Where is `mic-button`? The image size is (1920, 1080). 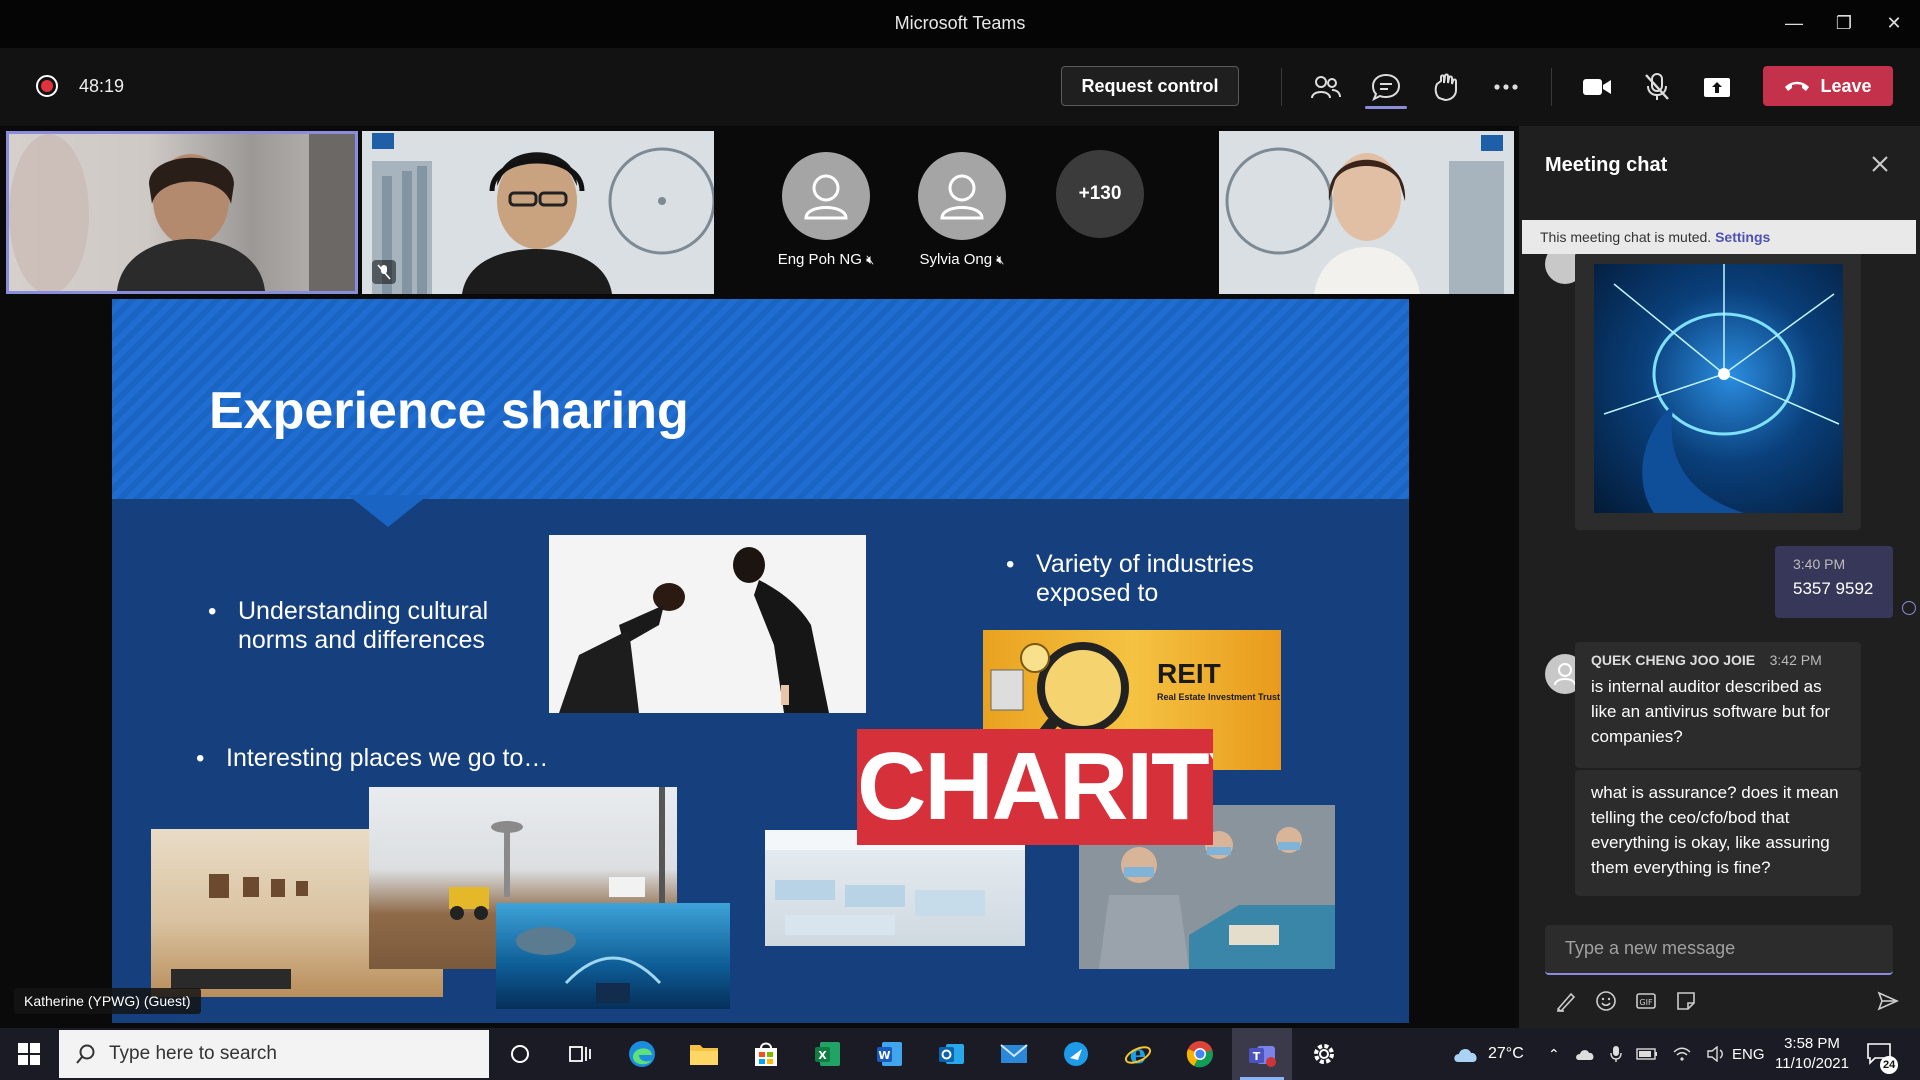
mic-button is located at coordinates (1657, 87).